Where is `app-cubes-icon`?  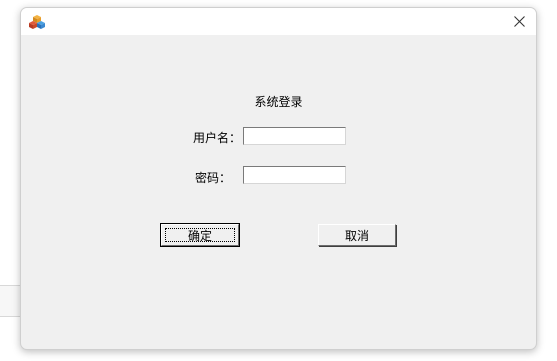 app-cubes-icon is located at coordinates (37, 22).